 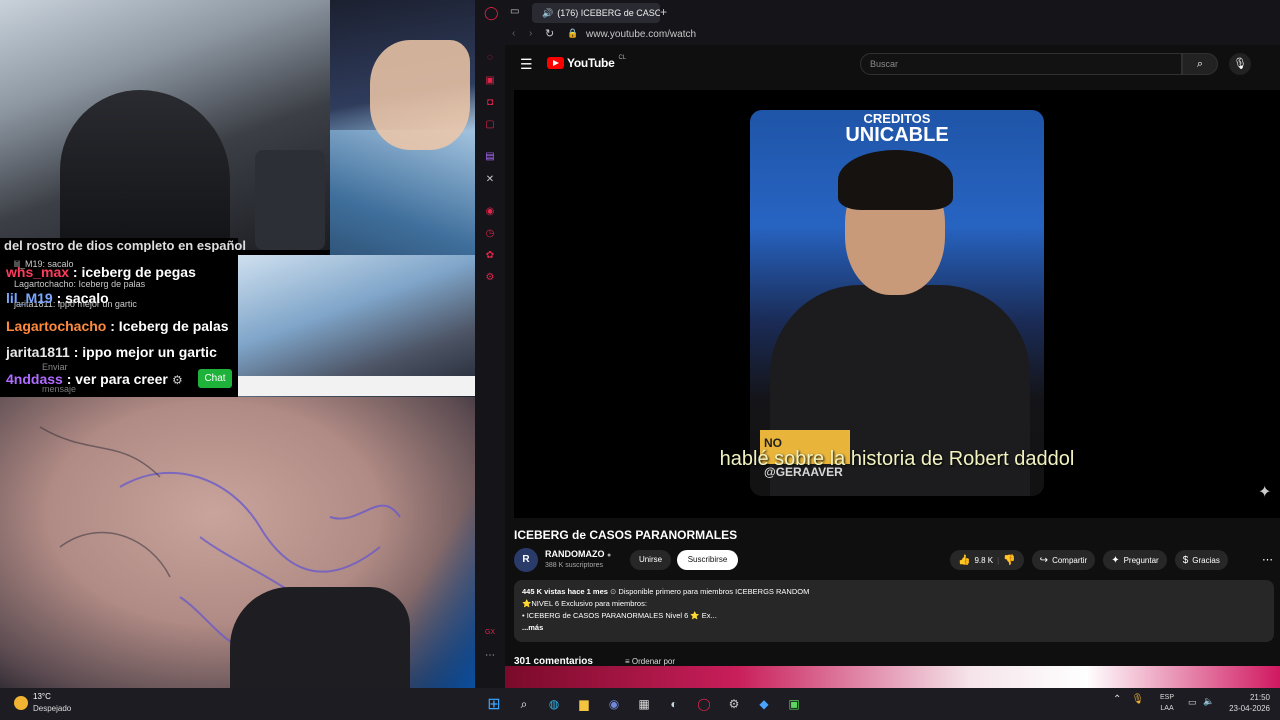 What do you see at coordinates (87, 379) in the screenshot?
I see `chat-message: 4nddass : ver para creer` at bounding box center [87, 379].